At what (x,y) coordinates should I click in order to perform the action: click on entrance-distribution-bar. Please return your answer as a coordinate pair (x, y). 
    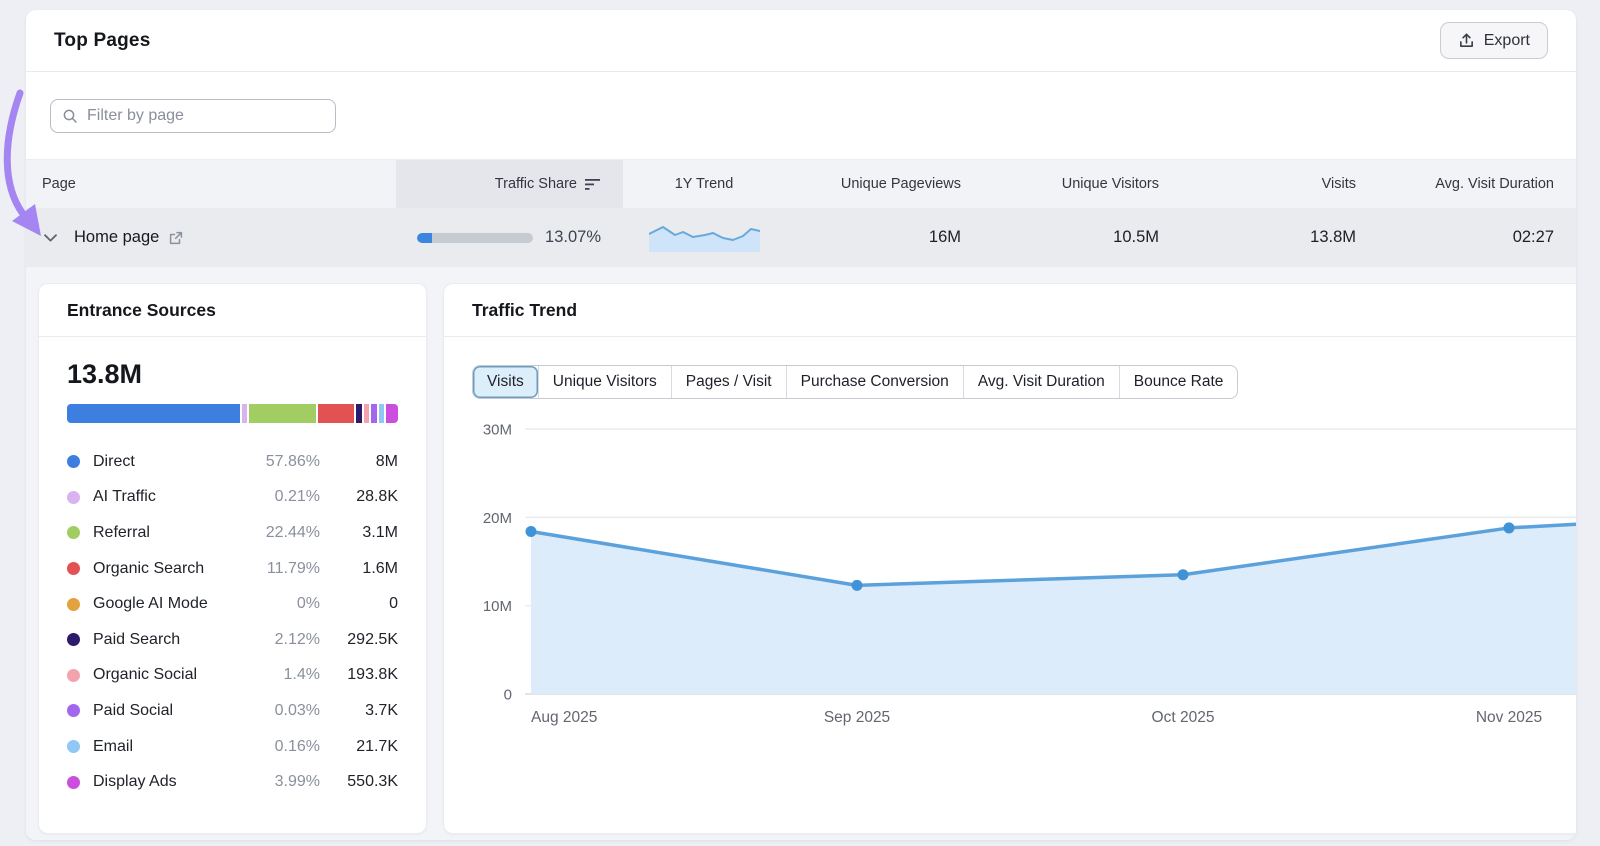
    Looking at the image, I should click on (232, 413).